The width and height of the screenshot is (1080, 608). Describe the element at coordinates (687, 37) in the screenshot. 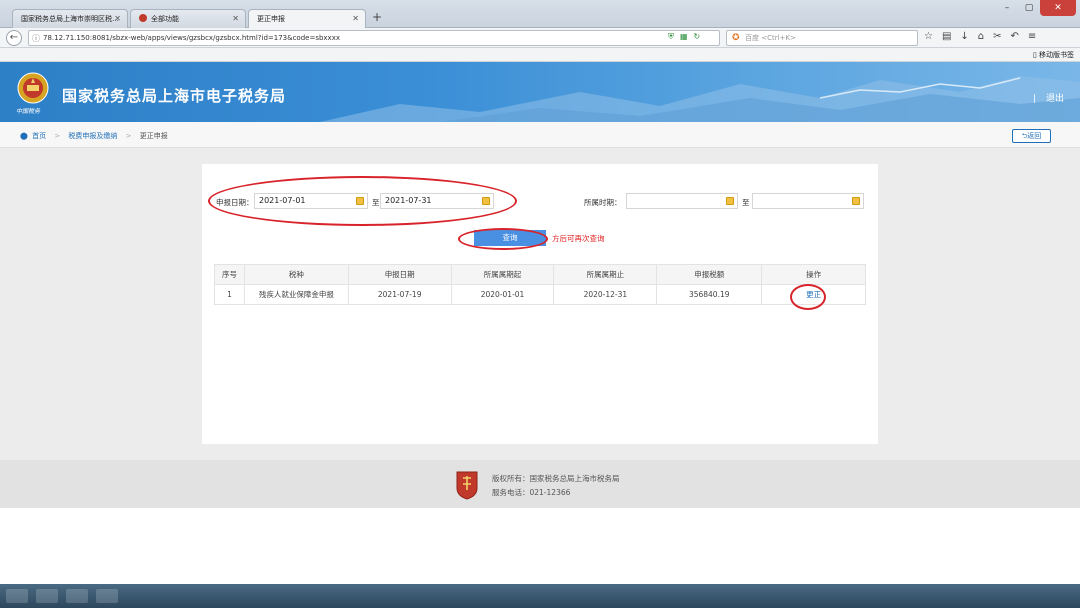

I see `shield-icon: ⛨▦↻` at that location.